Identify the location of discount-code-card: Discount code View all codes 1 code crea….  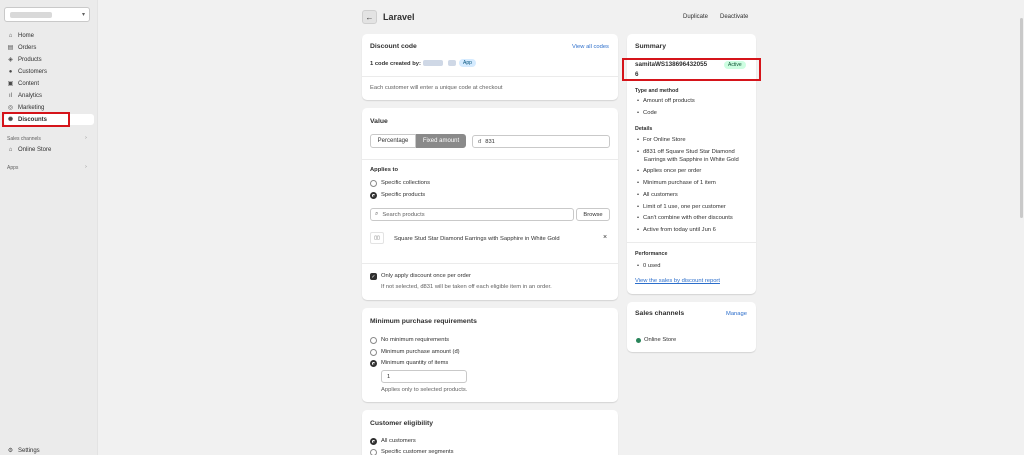
(490, 67).